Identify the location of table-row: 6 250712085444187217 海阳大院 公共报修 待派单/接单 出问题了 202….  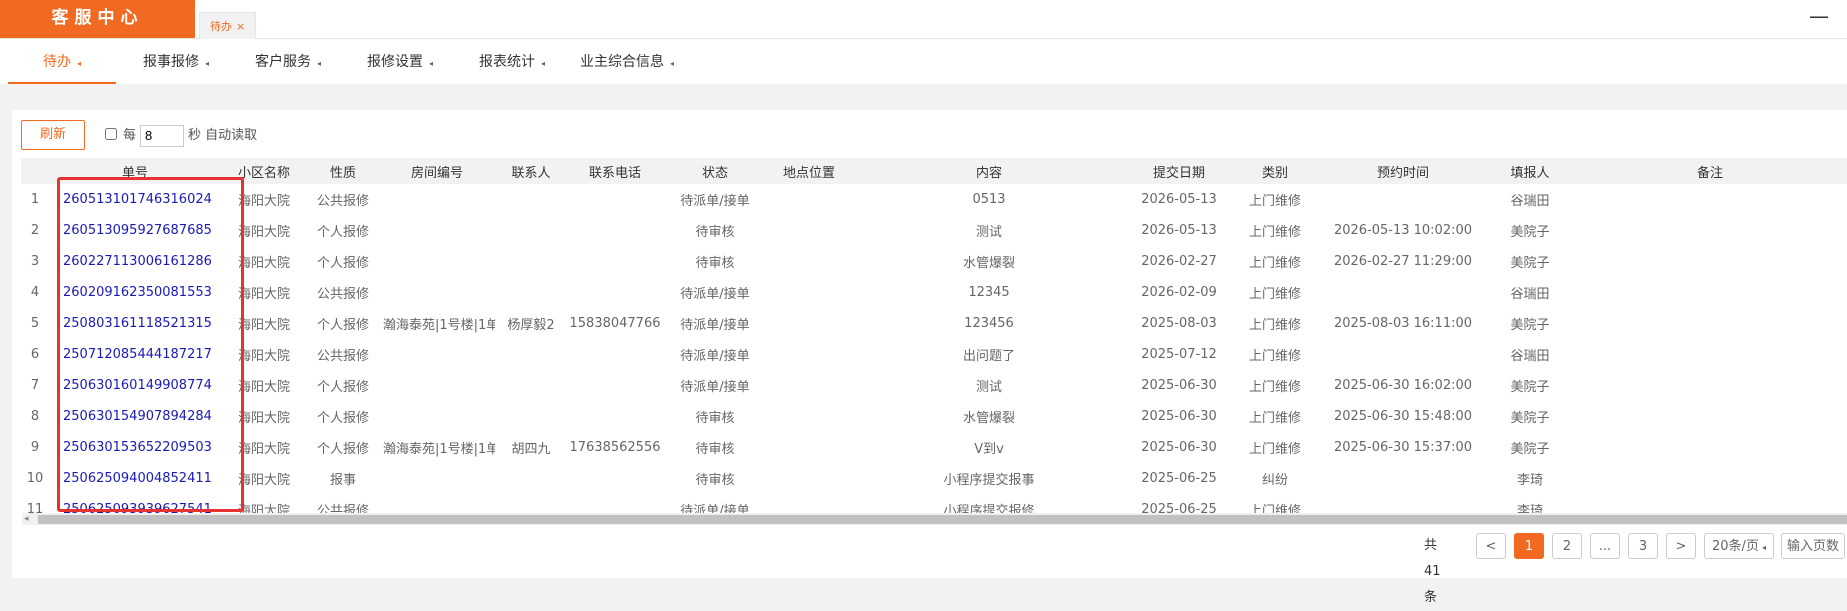
(934, 354).